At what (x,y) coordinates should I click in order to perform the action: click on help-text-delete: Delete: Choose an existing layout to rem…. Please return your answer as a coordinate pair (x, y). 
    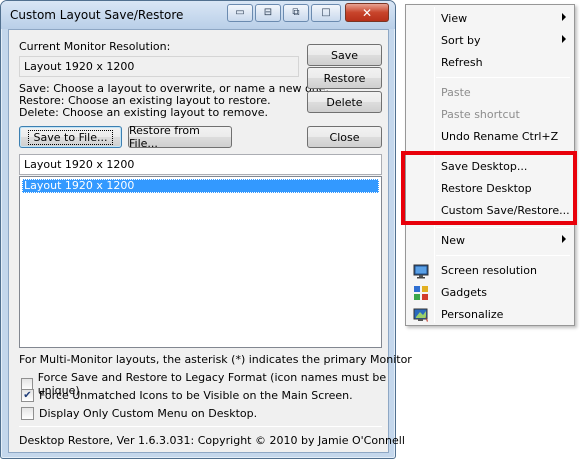
    Looking at the image, I should click on (143, 112).